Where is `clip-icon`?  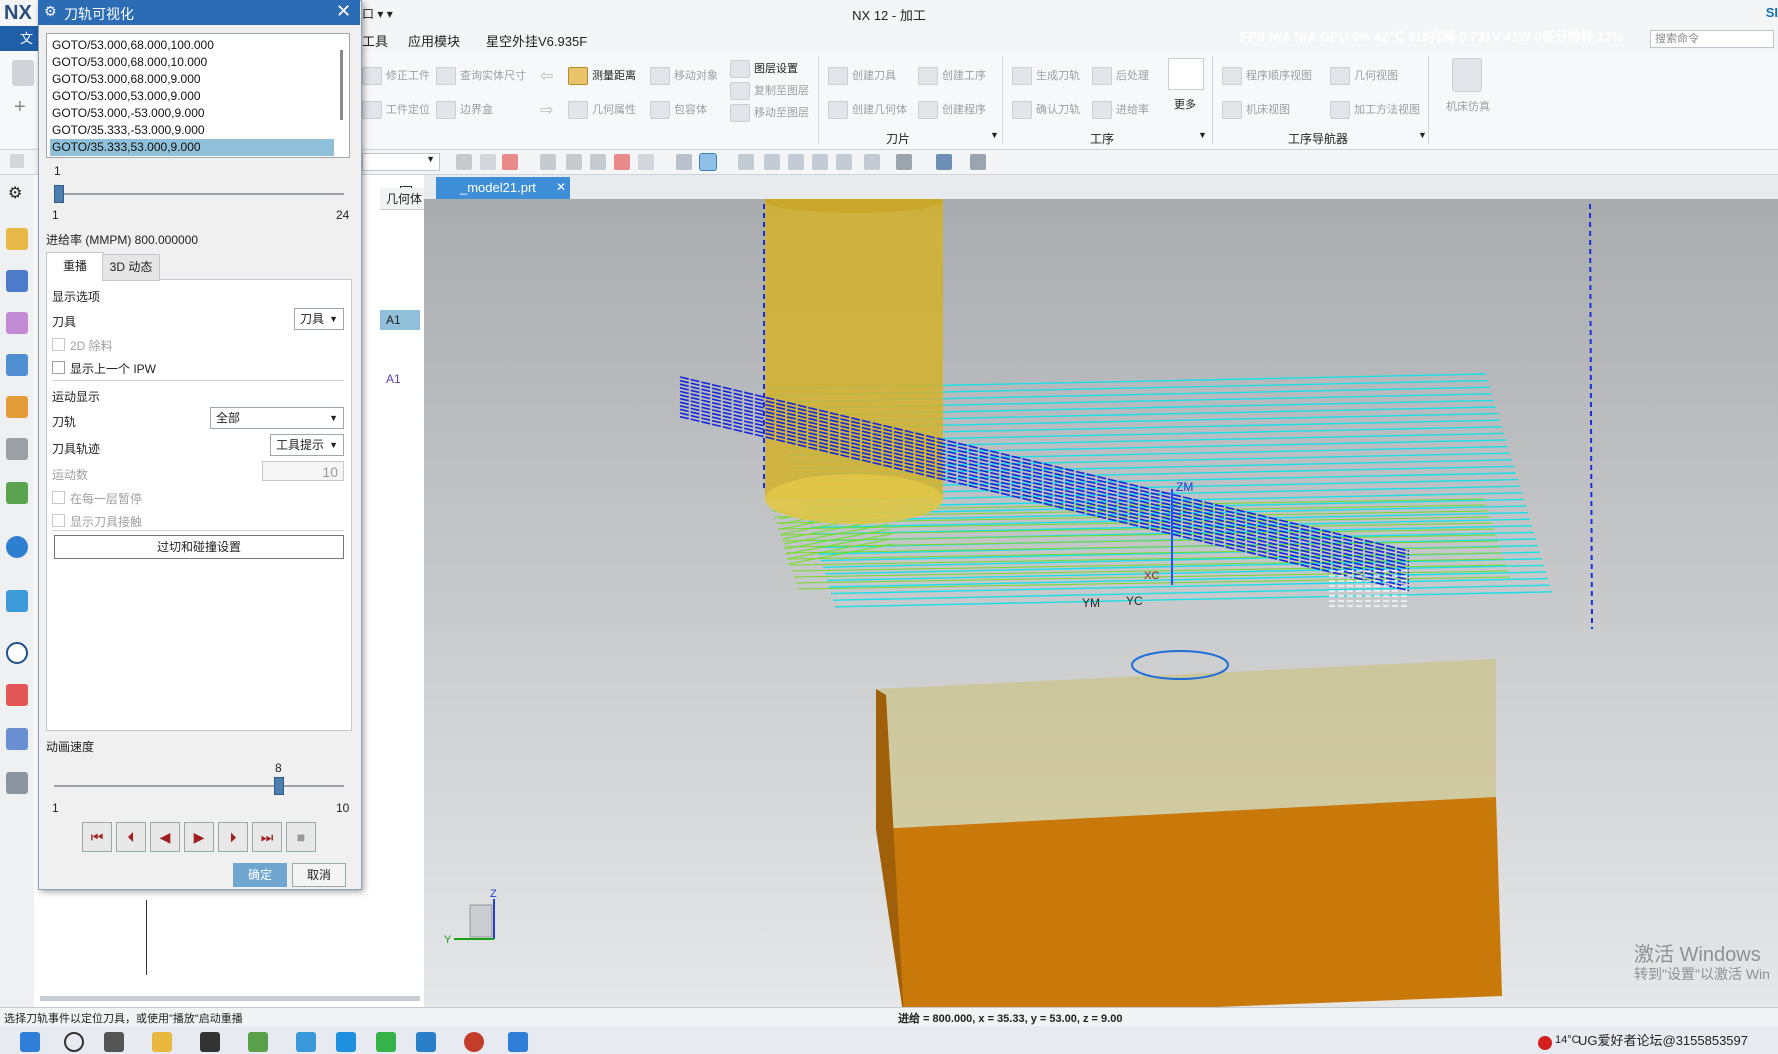 clip-icon is located at coordinates (844, 162).